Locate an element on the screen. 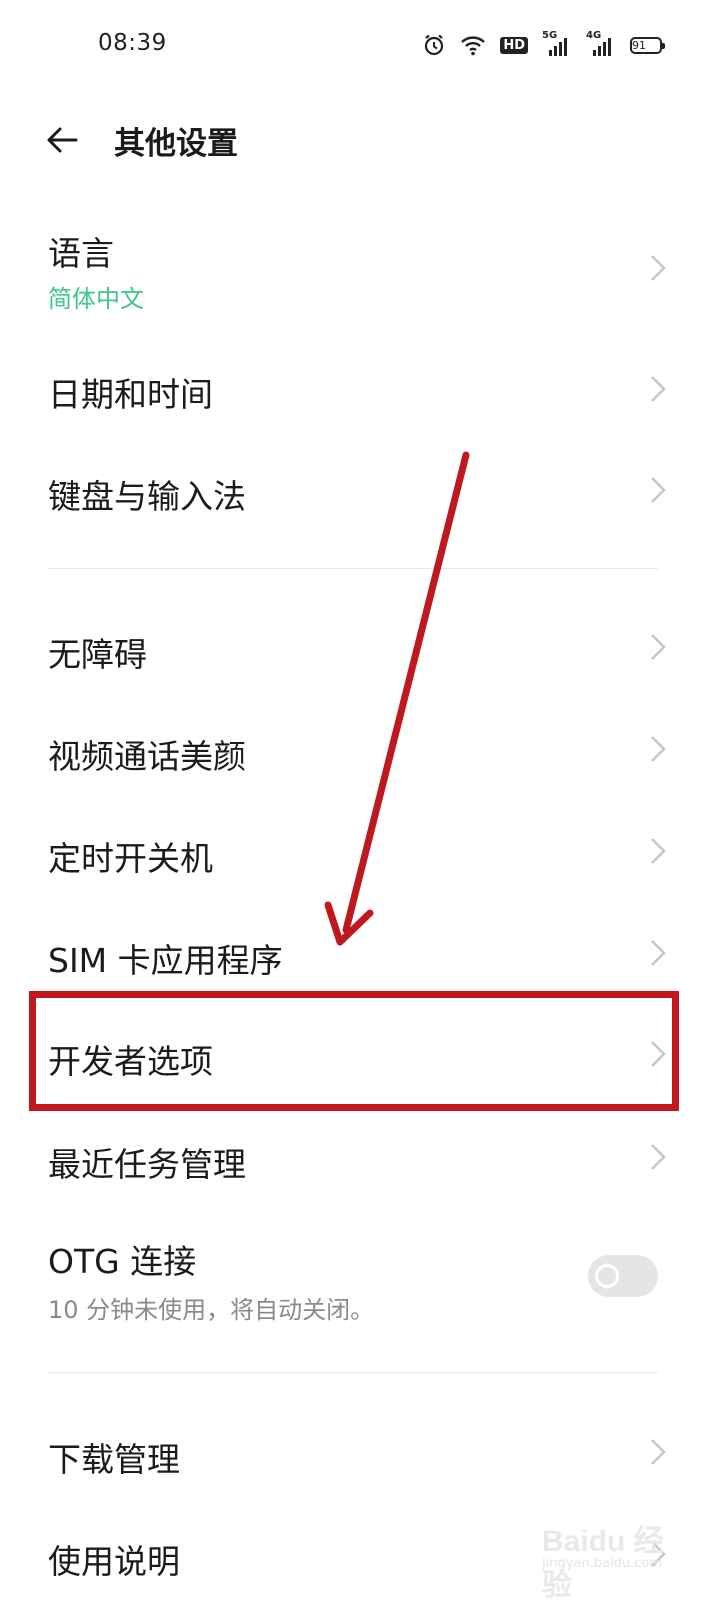  item-label: 使用说明 is located at coordinates (114, 1561).